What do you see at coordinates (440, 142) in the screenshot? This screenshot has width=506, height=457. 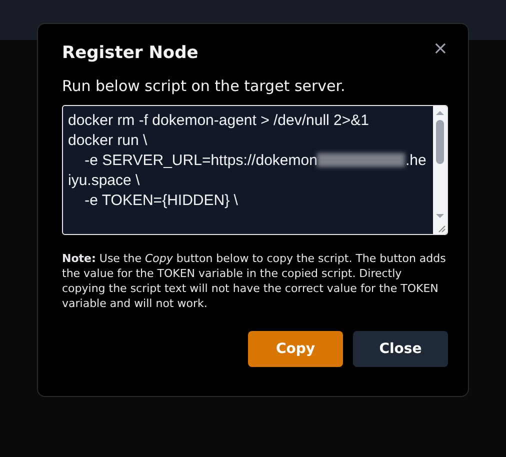 I see `scrollbar-thumb` at bounding box center [440, 142].